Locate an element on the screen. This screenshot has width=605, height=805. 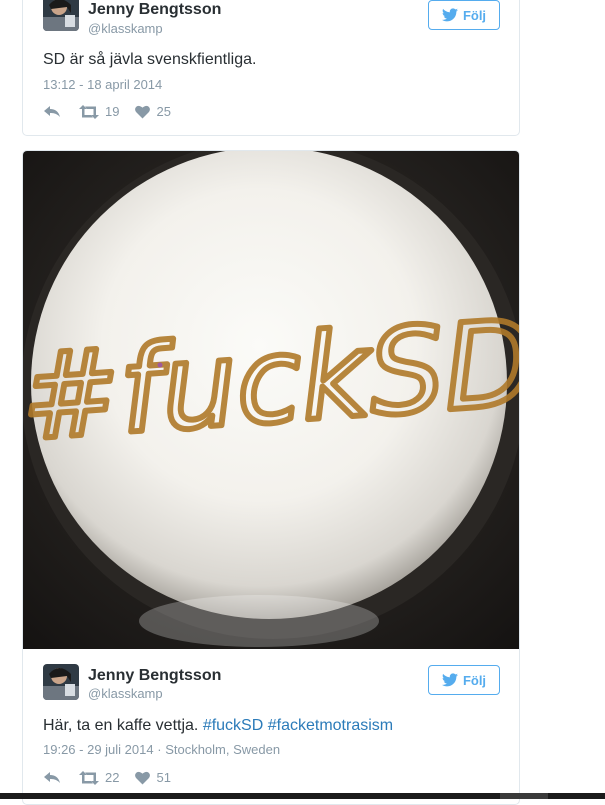
scrollbar-thumb is located at coordinates (524, 796).